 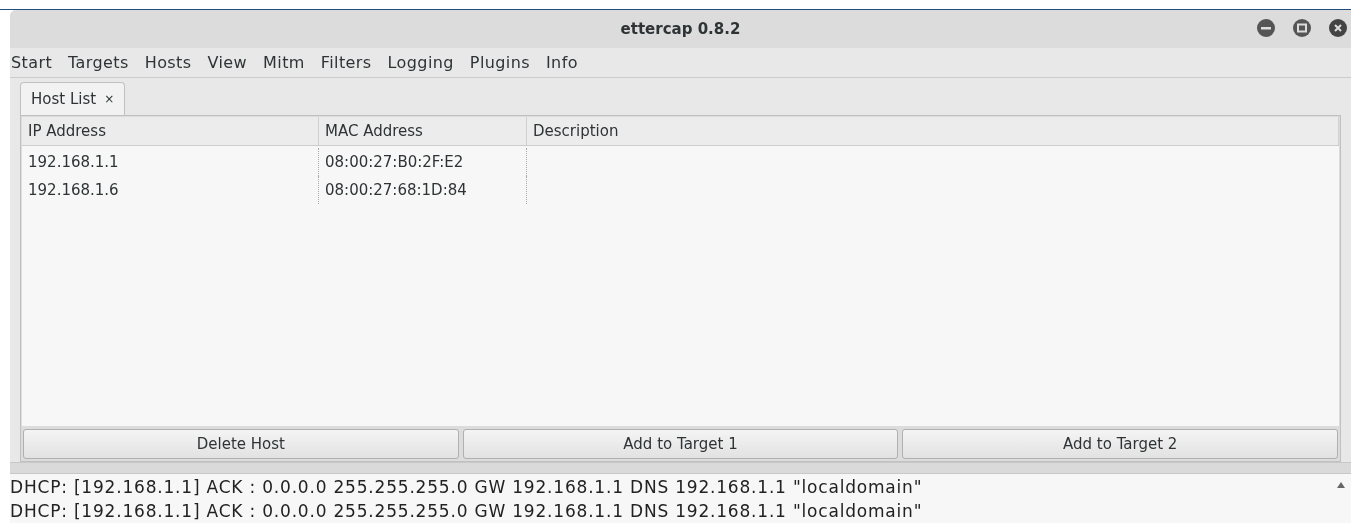 What do you see at coordinates (1302, 28) in the screenshot?
I see `maximize-icon` at bounding box center [1302, 28].